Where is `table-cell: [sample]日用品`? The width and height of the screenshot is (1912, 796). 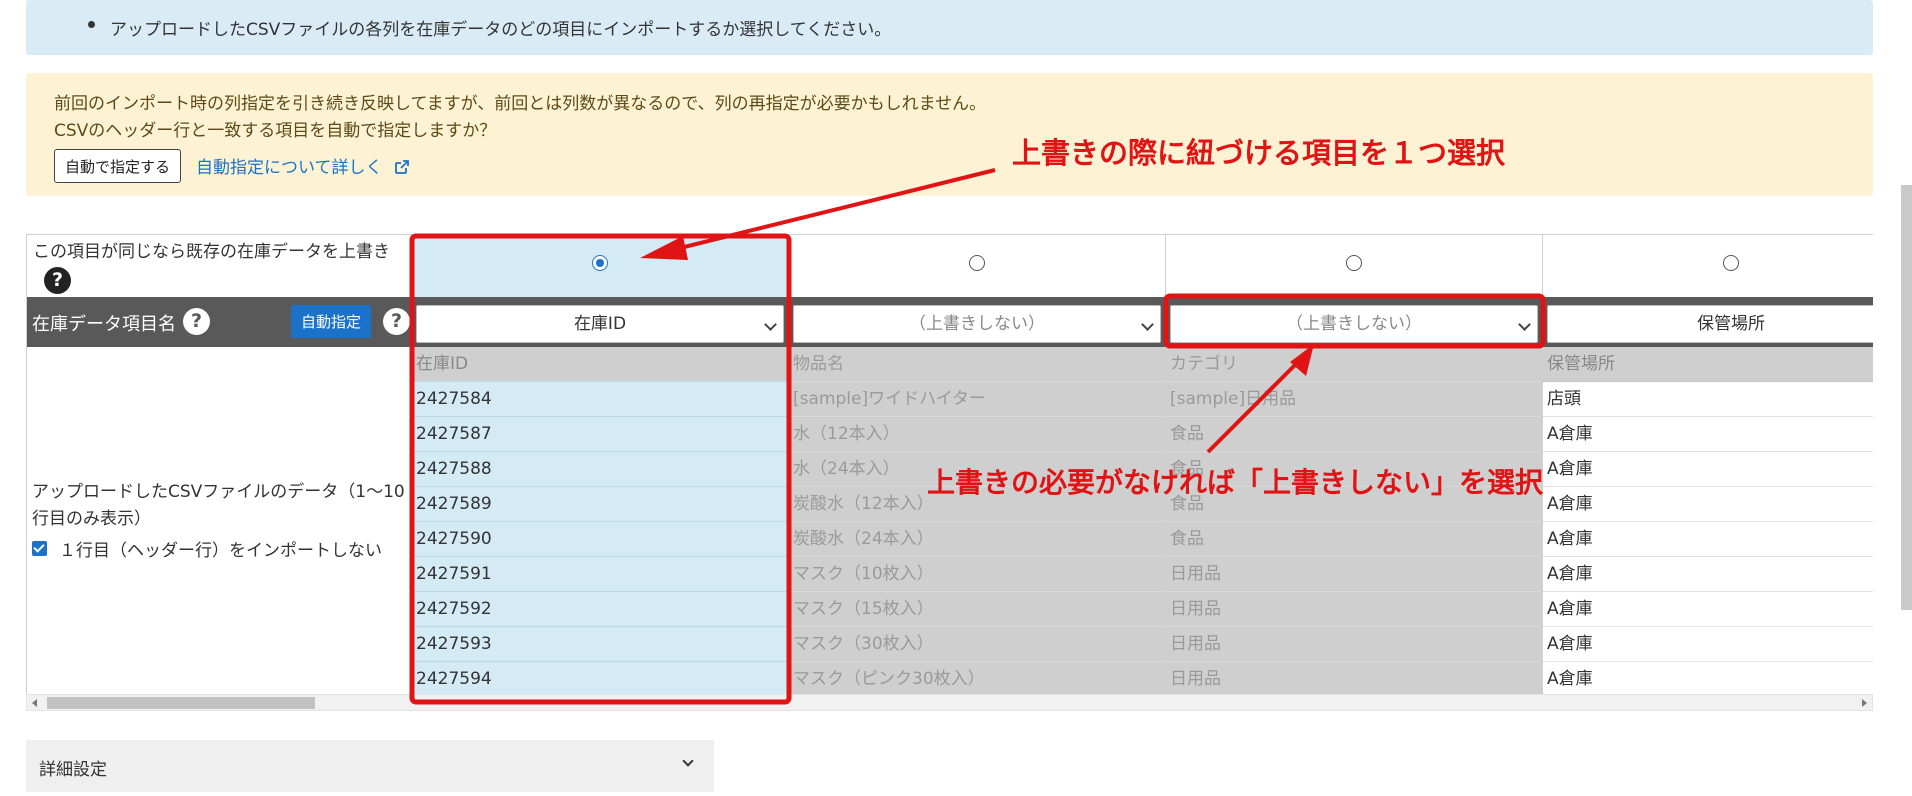
table-cell: [sample]日用品 is located at coordinates (1354, 399).